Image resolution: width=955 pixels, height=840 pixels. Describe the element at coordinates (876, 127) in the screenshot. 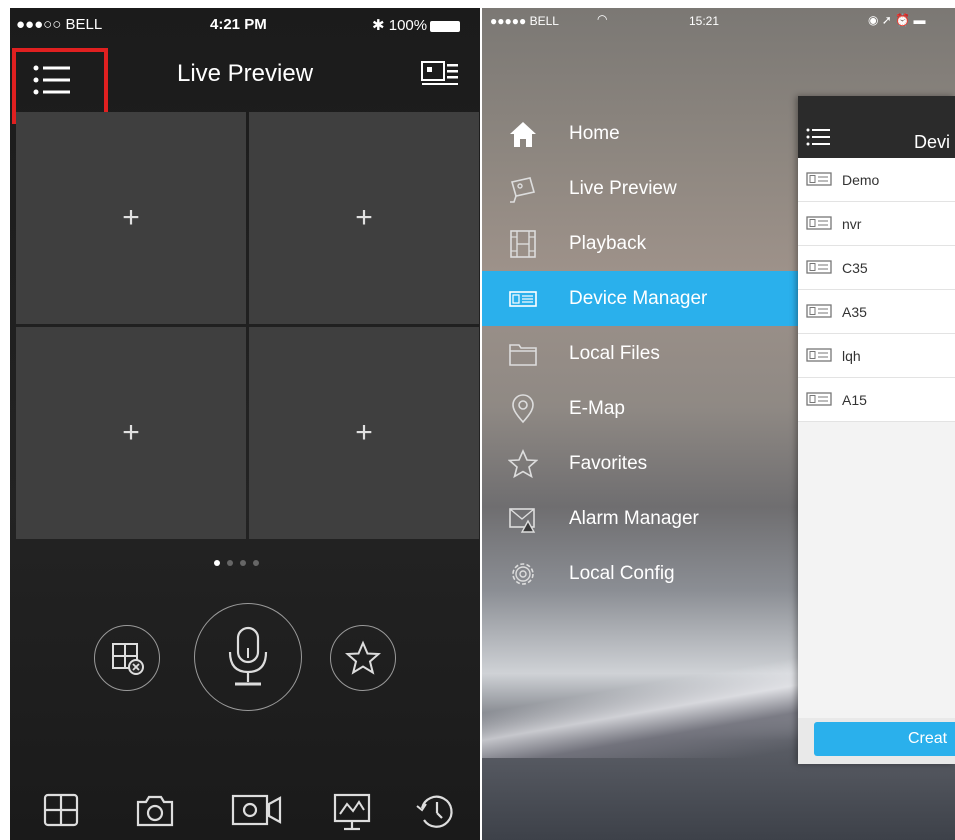

I see `panel-header: Devi` at that location.